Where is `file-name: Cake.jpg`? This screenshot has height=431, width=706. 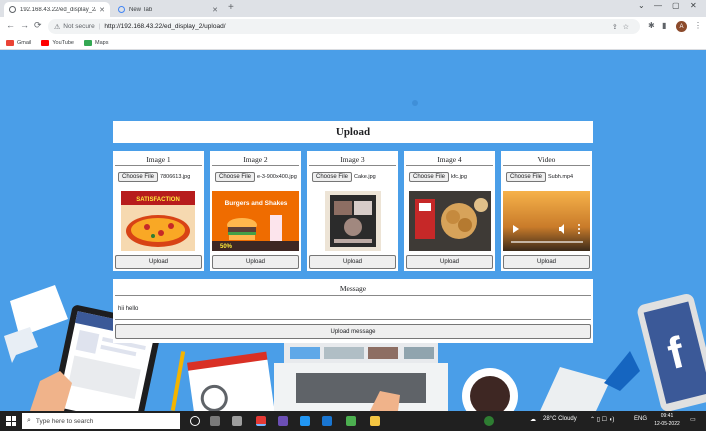 file-name: Cake.jpg is located at coordinates (365, 176).